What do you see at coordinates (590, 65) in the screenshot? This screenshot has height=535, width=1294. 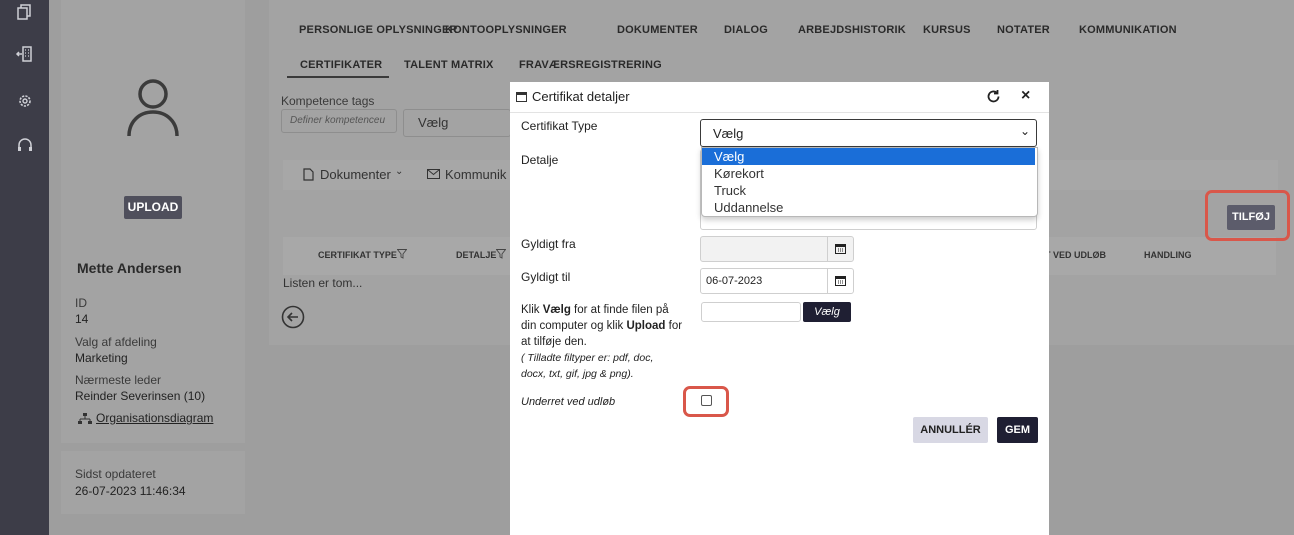 I see `tab-absence: FRAVÆRSREGISTRERING` at bounding box center [590, 65].